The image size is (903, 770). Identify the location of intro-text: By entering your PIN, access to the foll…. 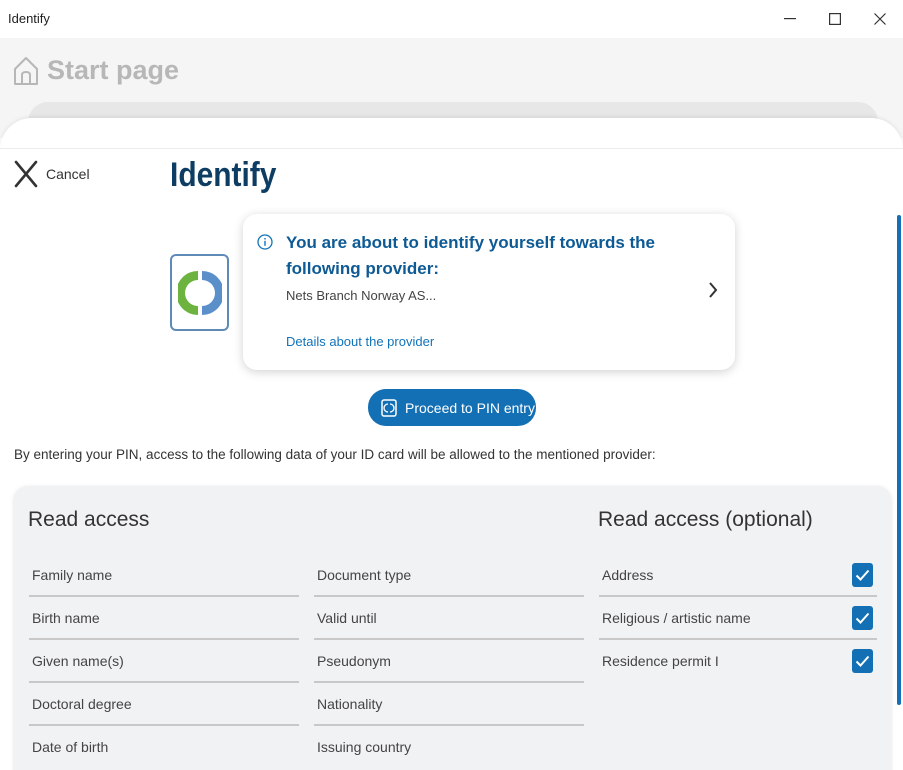
(335, 454).